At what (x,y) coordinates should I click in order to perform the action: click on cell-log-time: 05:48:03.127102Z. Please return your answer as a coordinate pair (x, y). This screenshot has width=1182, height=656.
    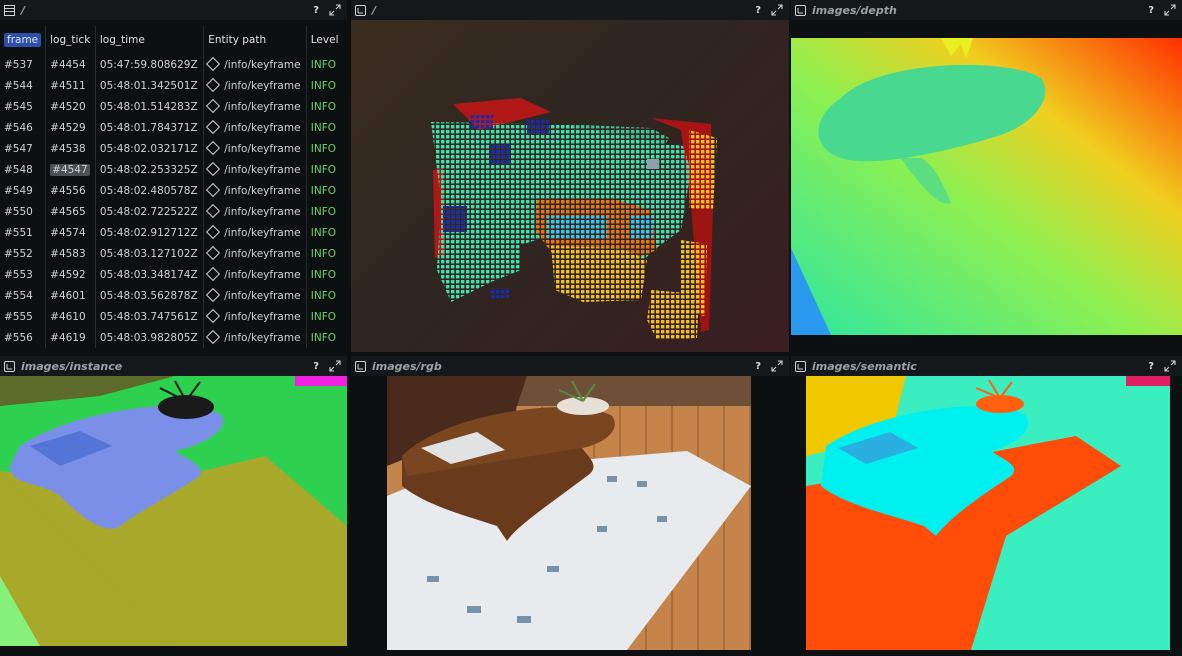
    Looking at the image, I should click on (150, 253).